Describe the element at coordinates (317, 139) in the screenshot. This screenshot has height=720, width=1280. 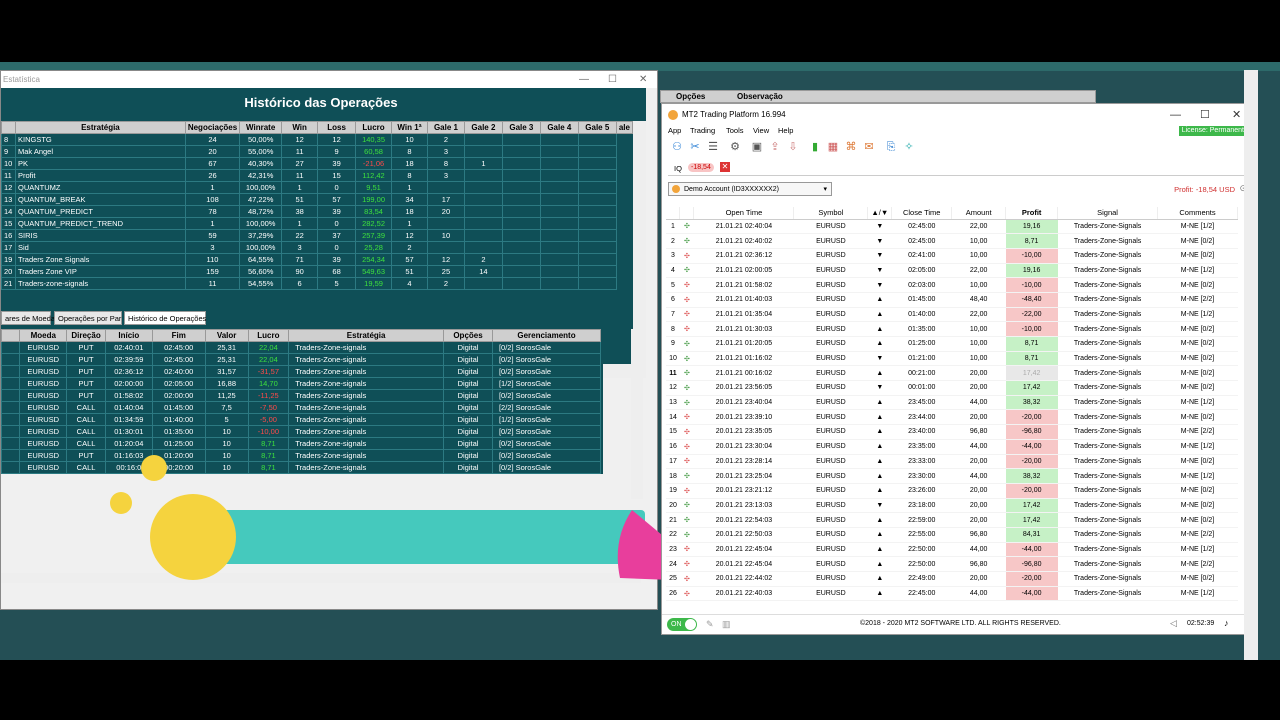
I see `table-row: 8 KINGSTG 24 50,00% 12 12 140,35 10 2` at that location.